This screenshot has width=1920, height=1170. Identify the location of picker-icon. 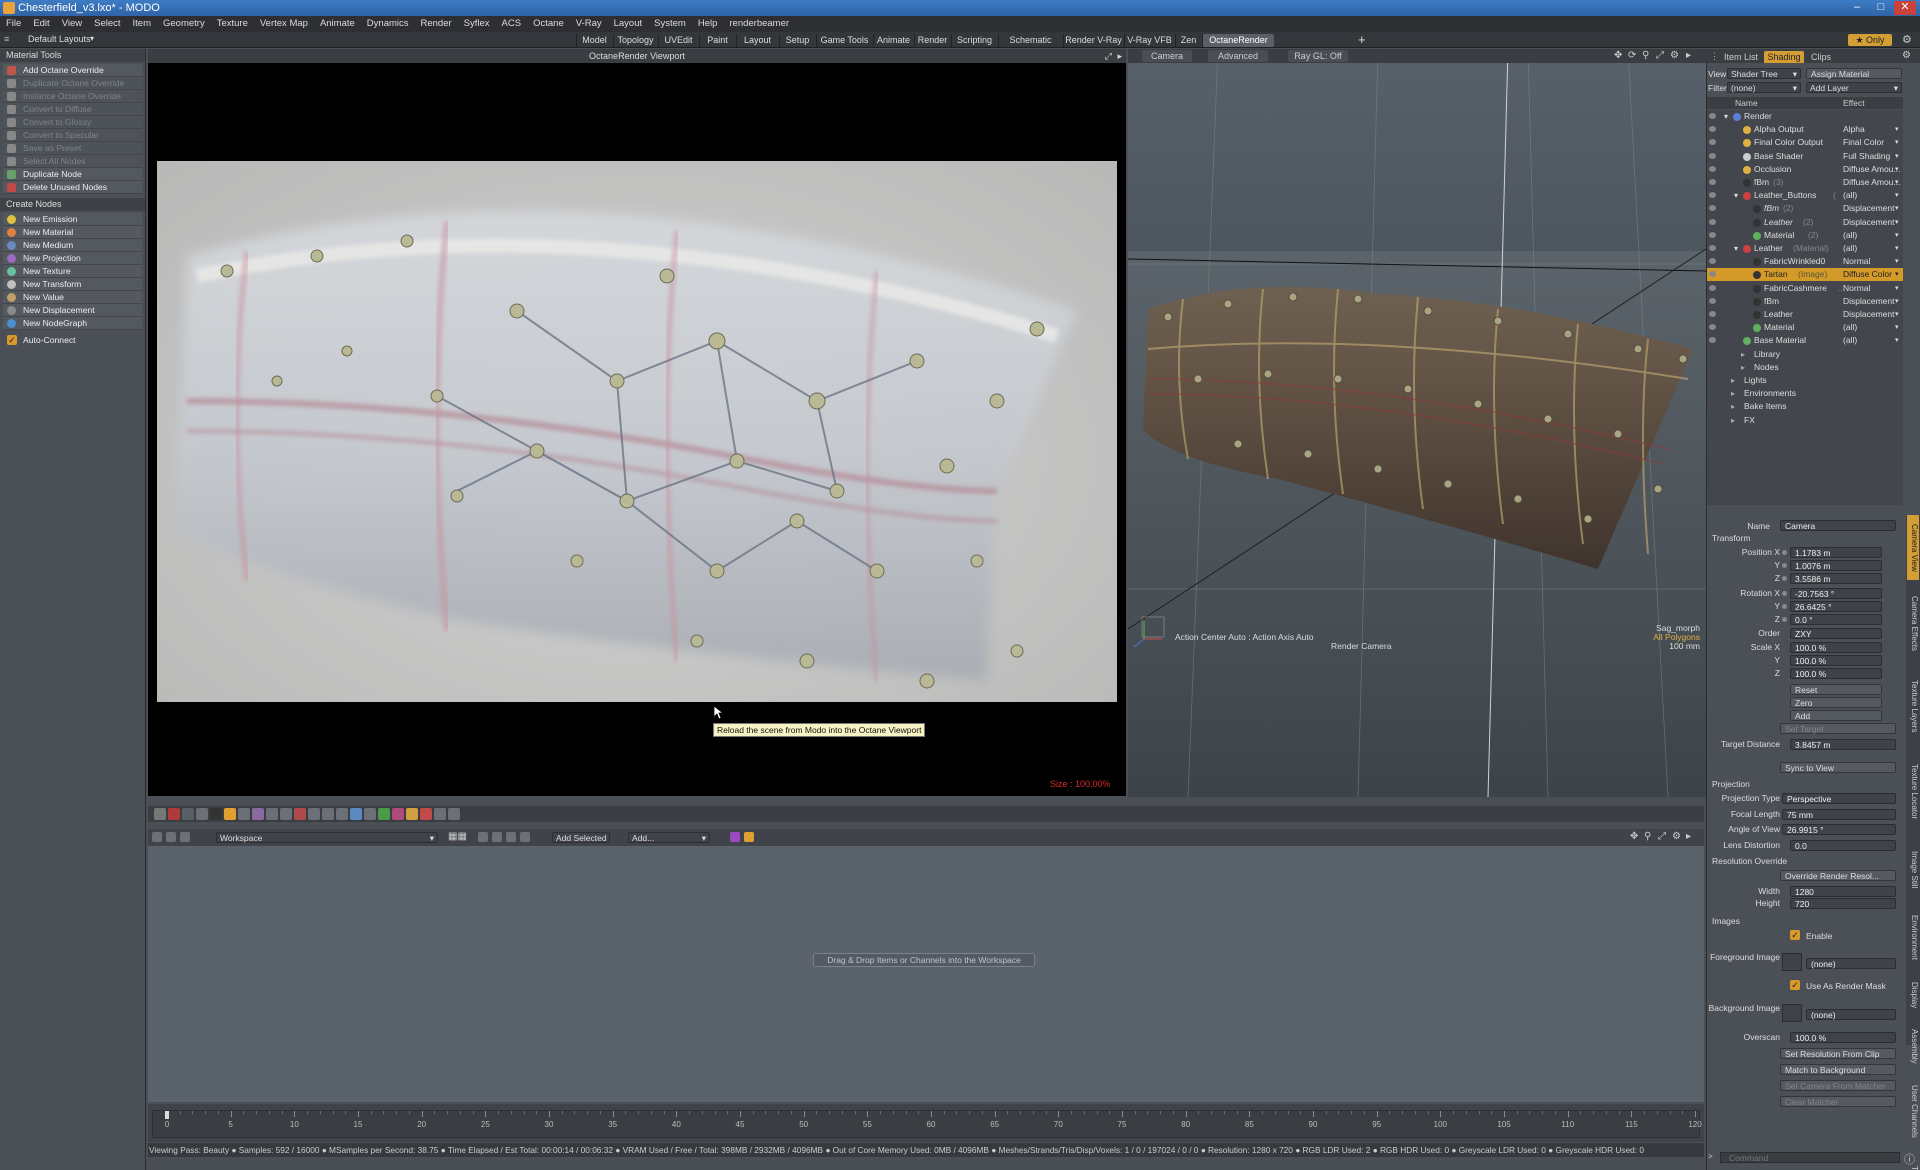
(314, 814).